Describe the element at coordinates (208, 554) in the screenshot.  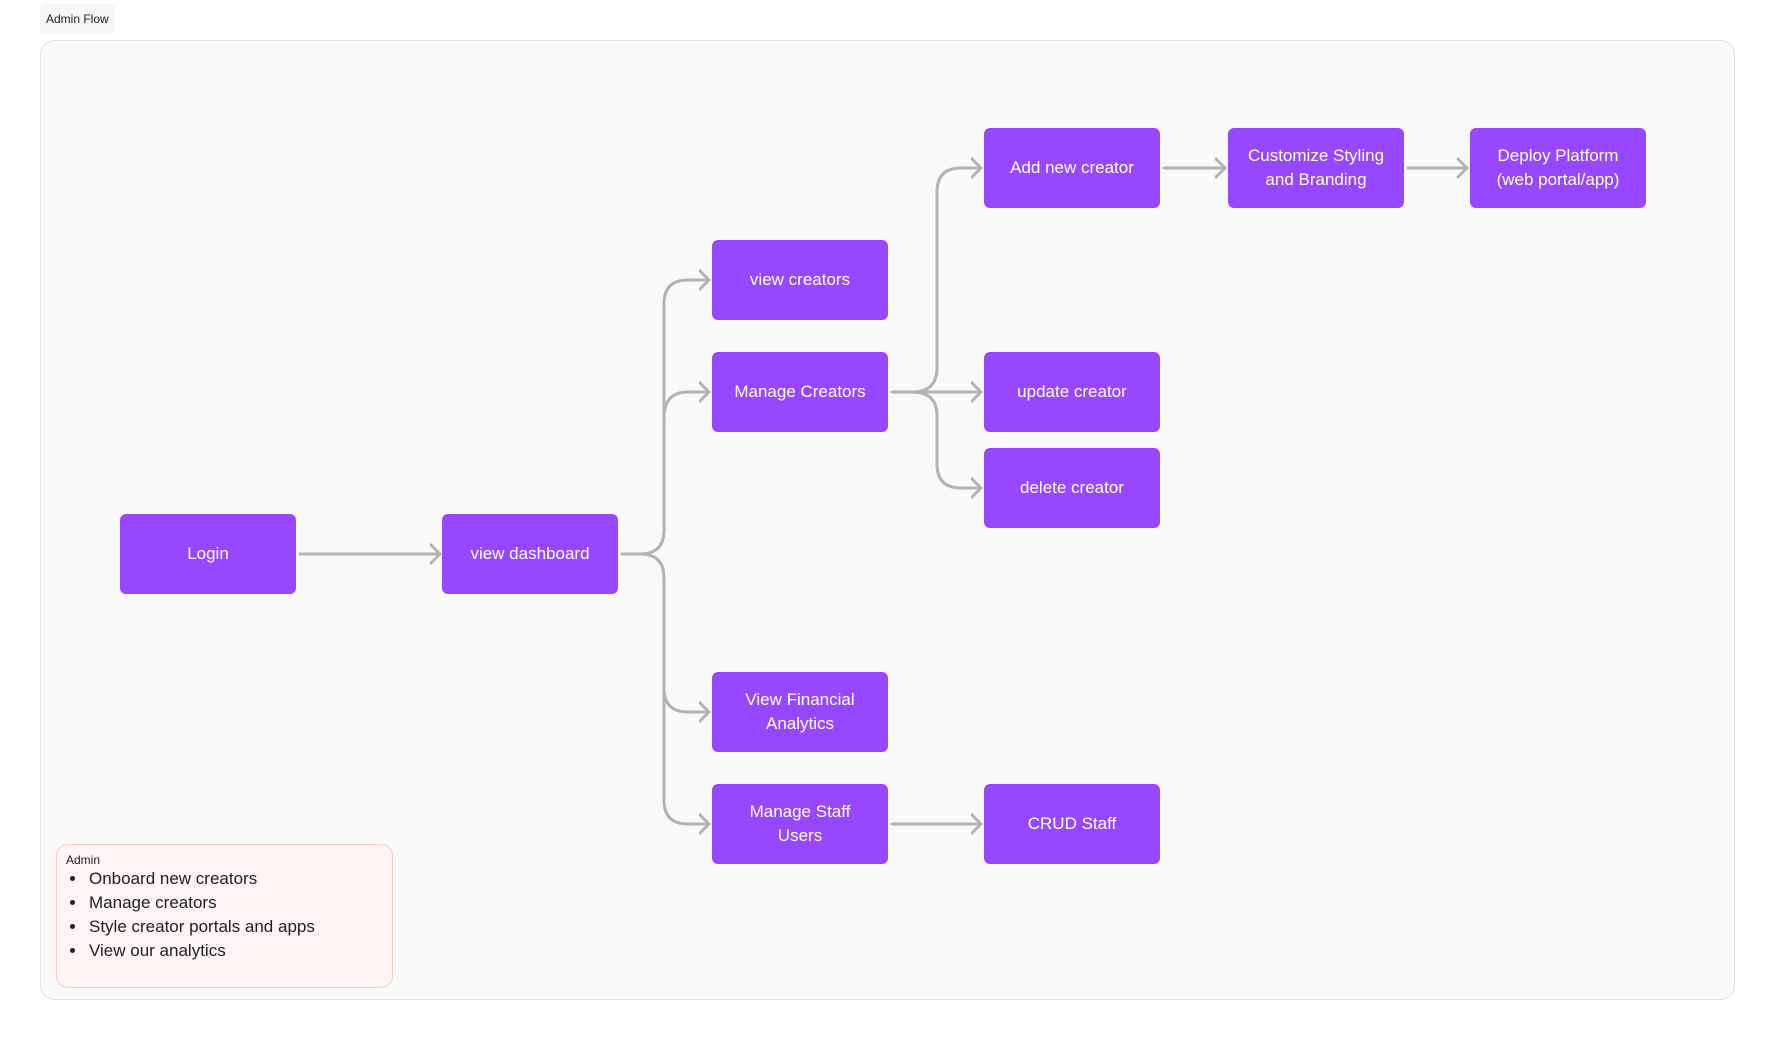
I see `node-login: Login` at that location.